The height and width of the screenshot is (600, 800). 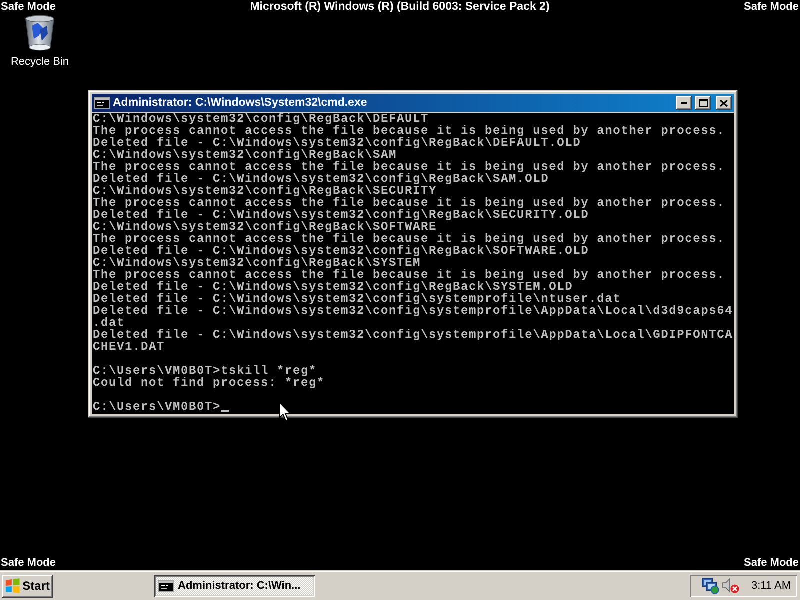 What do you see at coordinates (240, 103) in the screenshot?
I see `window-title: Administrator: C:\Windows\System32\cmd.exe` at bounding box center [240, 103].